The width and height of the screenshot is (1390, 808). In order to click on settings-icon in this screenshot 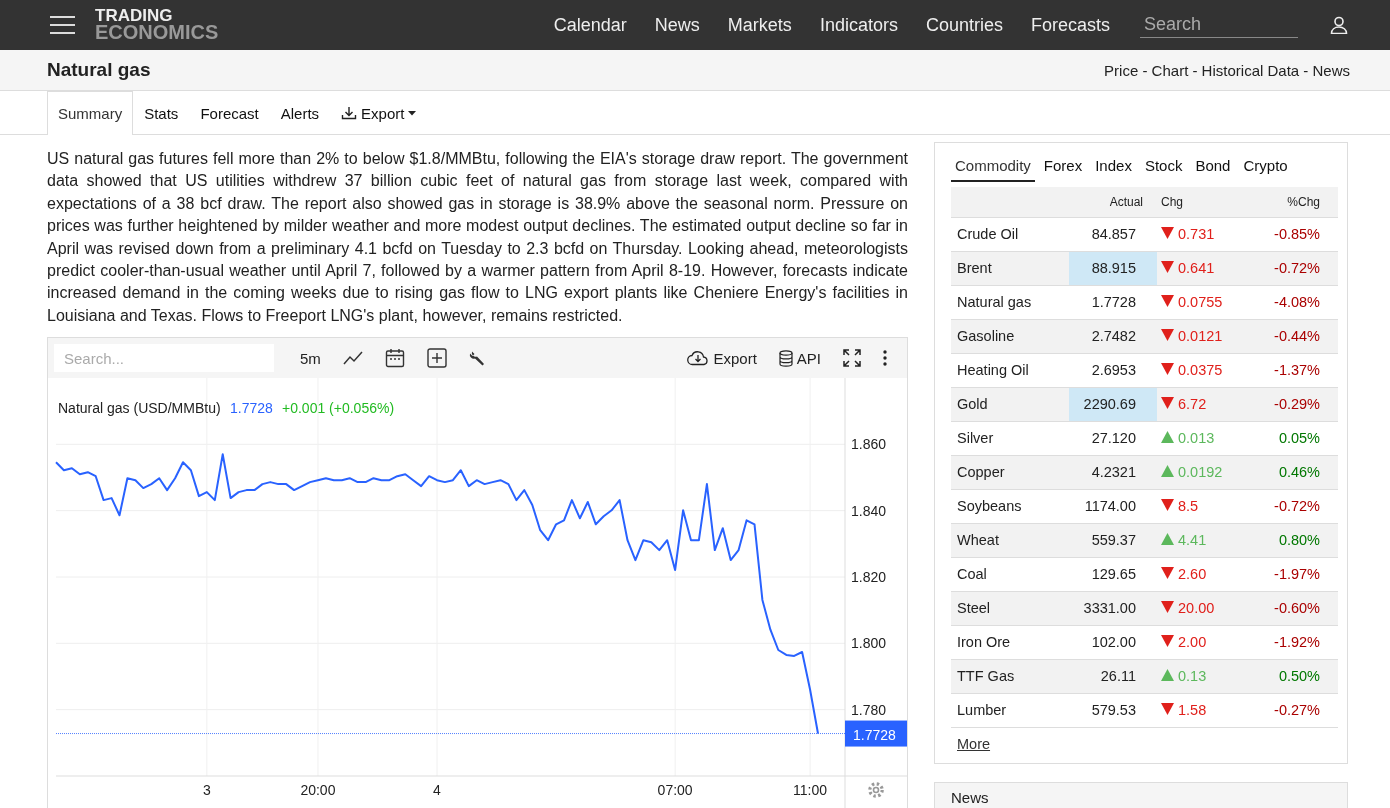, I will do `click(876, 790)`.